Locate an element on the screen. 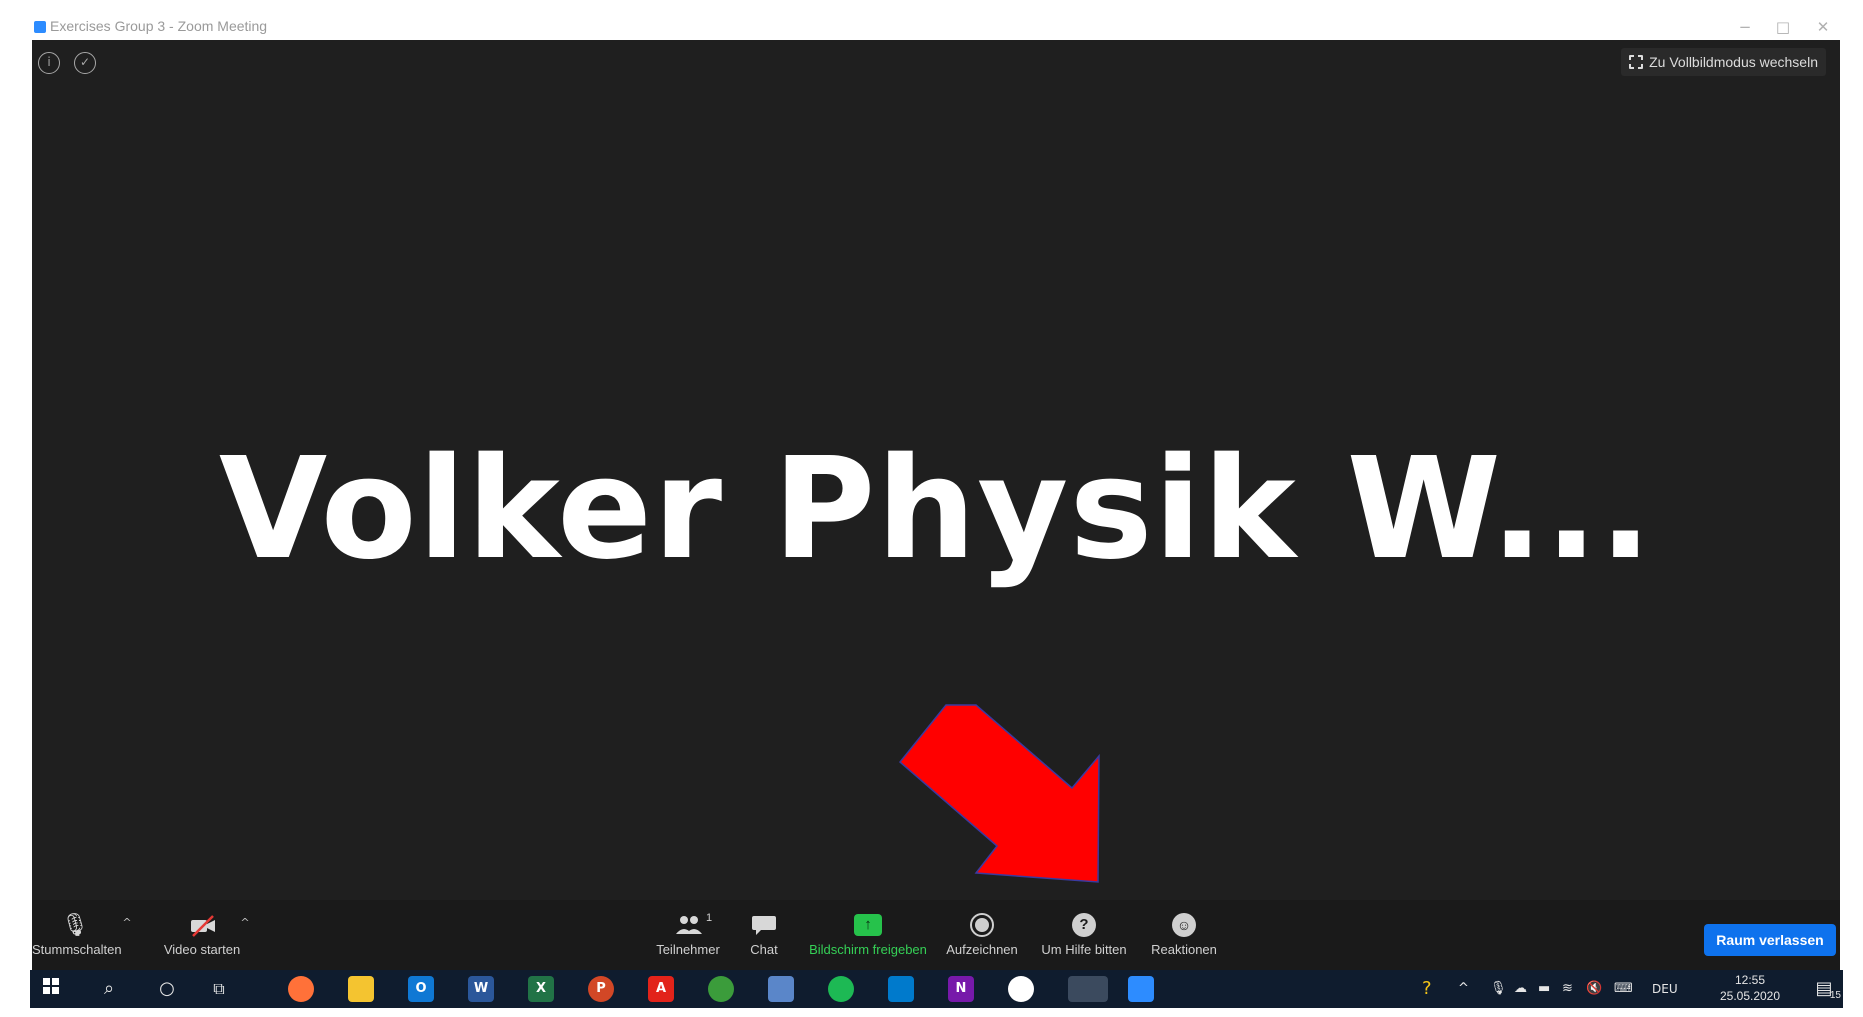  fullscreen-button: Zu Vollbildmodus wechseln is located at coordinates (1723, 62).